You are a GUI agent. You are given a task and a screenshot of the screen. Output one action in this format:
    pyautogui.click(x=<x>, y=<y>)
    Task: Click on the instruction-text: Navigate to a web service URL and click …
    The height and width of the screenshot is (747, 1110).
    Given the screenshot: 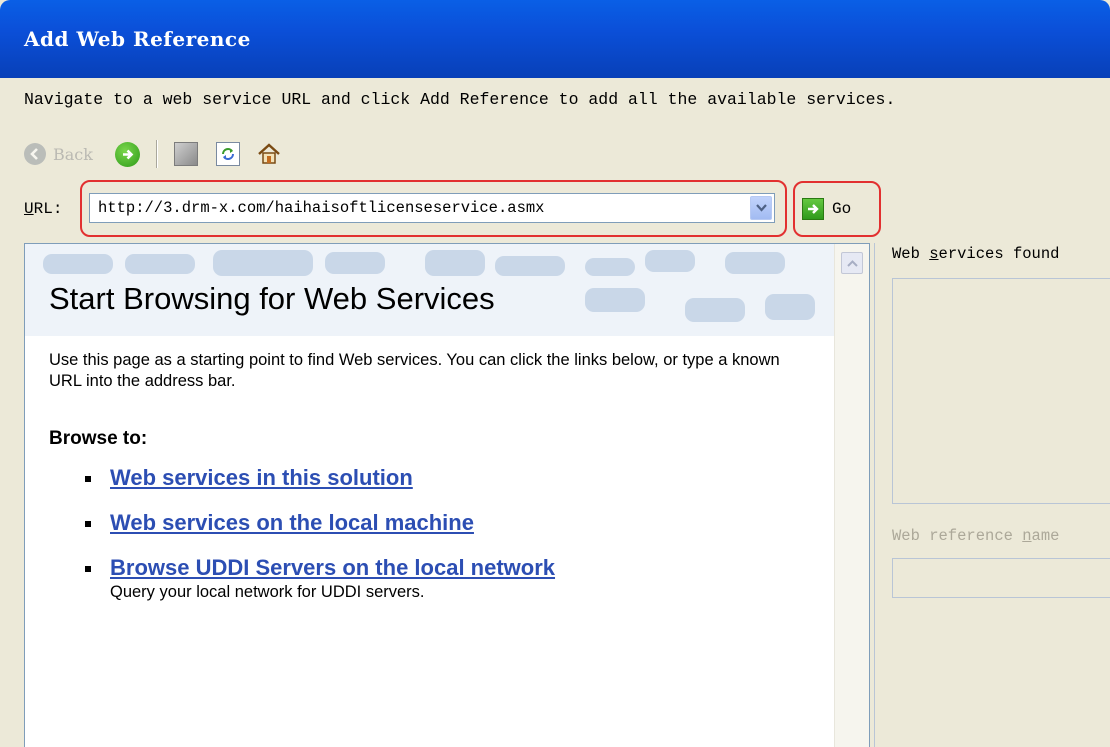 What is the action you would take?
    pyautogui.click(x=460, y=99)
    